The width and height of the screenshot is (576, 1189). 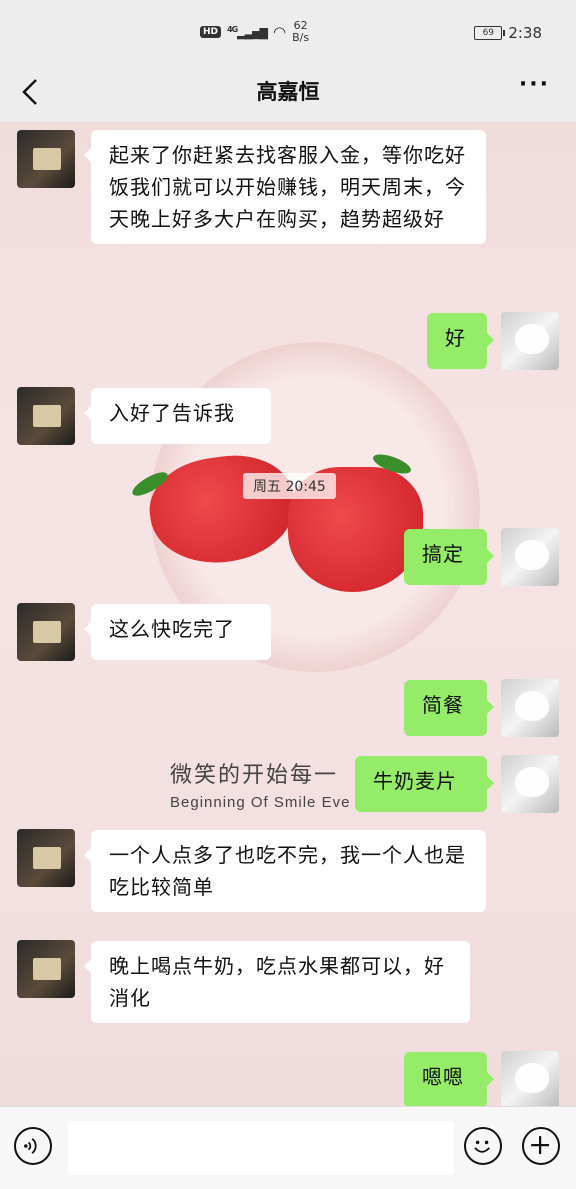 I want to click on network-type: 4G, so click(x=232, y=29).